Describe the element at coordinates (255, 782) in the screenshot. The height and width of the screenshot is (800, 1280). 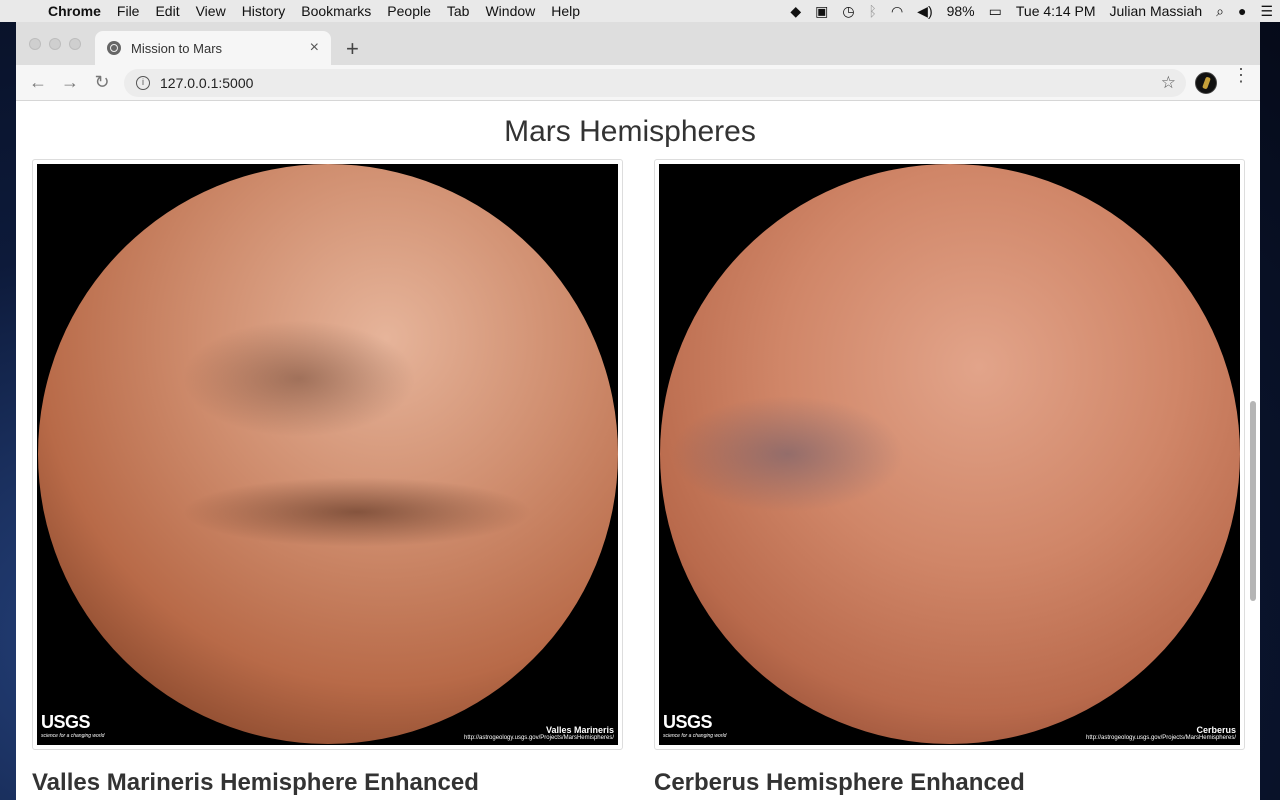
I see `hemisphere-title: Valles Marineris Hemisphere Enhanced` at that location.